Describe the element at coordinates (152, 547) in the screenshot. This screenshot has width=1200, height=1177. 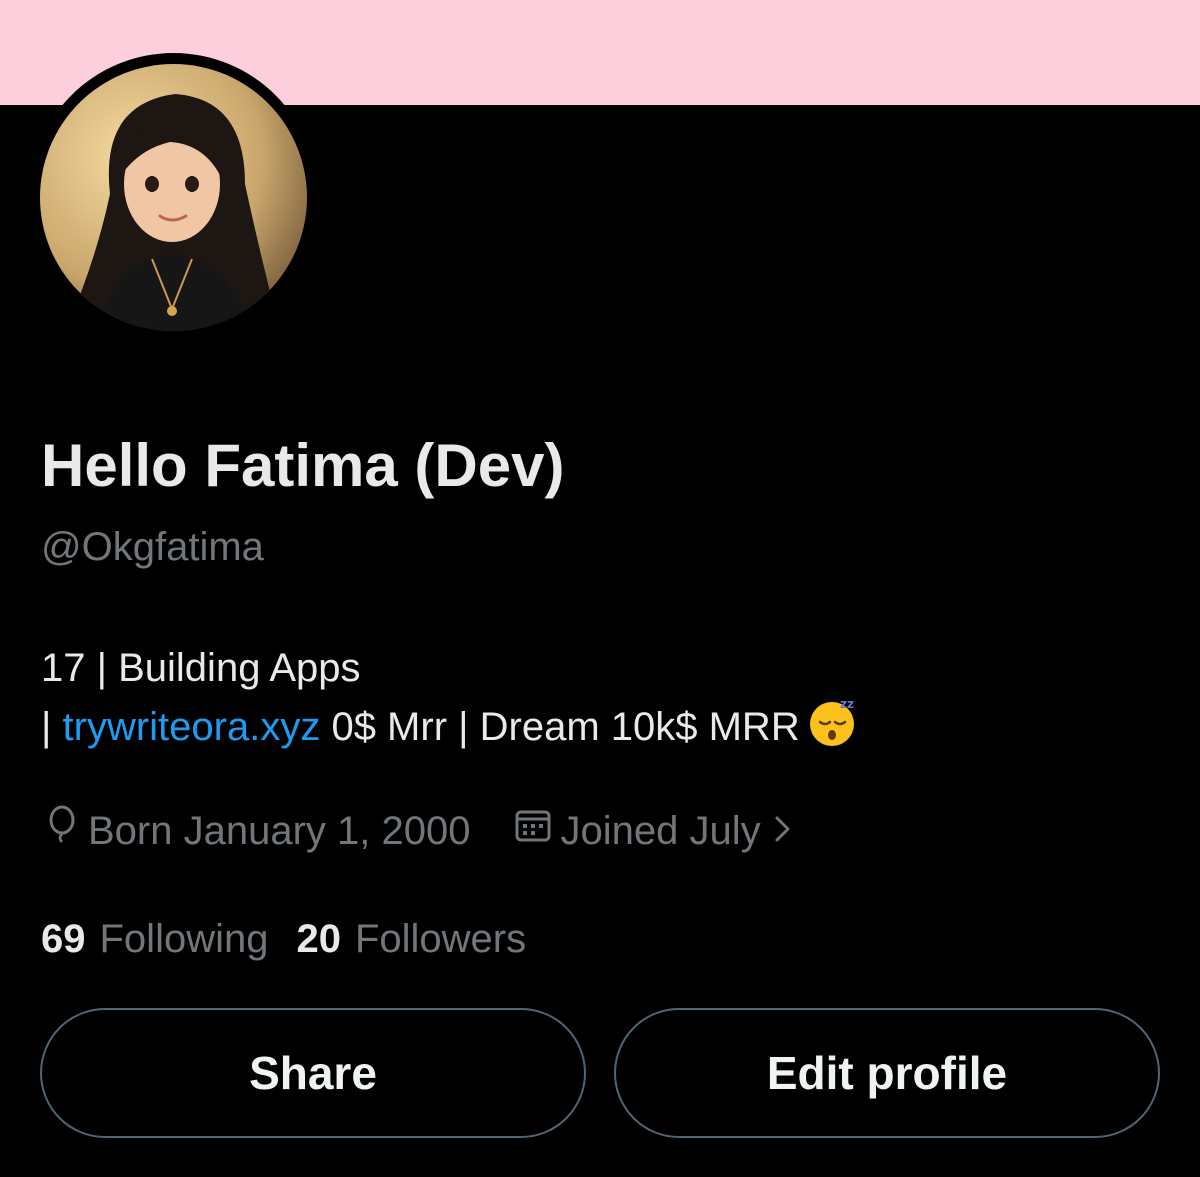
I see `username-handle: @Okgfatima` at that location.